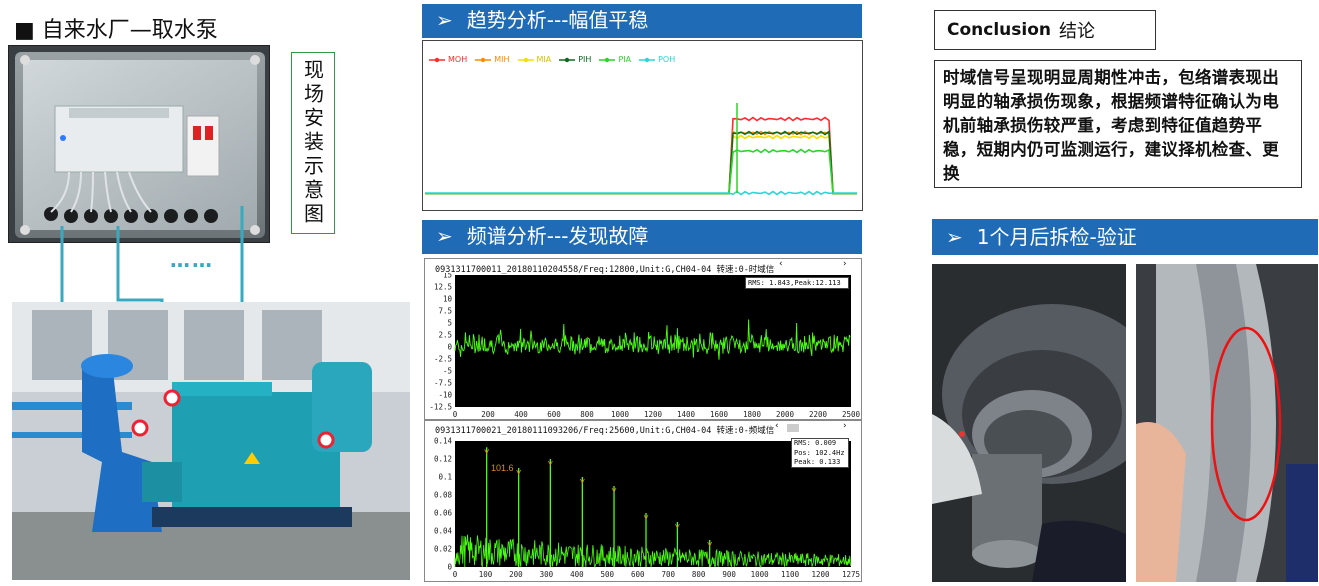 Image resolution: width=1319 pixels, height=586 pixels. I want to click on y-tick-label: 0.12, so click(443, 459).